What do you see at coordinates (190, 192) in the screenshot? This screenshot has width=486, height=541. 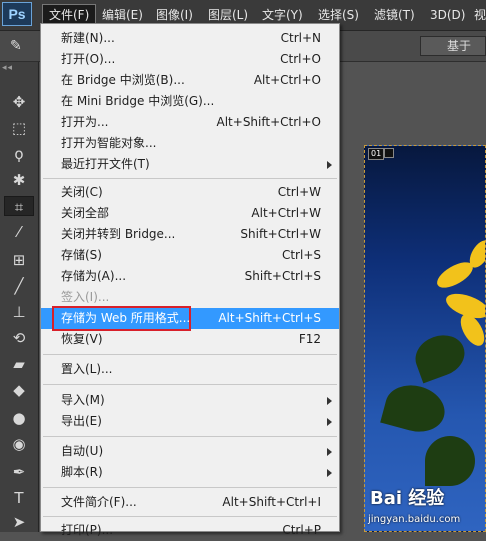 I see `menu-item-close: 关闭(C) Ctrl+W` at bounding box center [190, 192].